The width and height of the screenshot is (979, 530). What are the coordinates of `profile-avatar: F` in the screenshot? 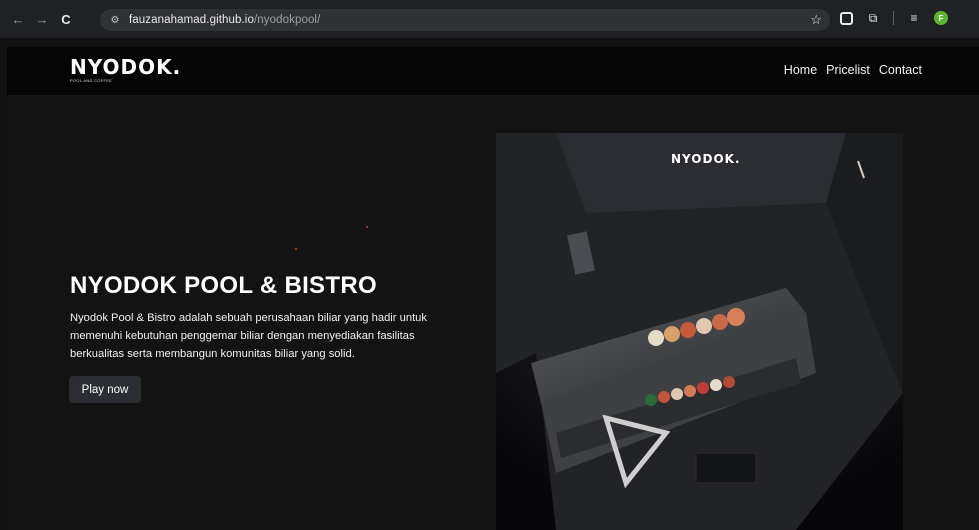 It's located at (941, 18).